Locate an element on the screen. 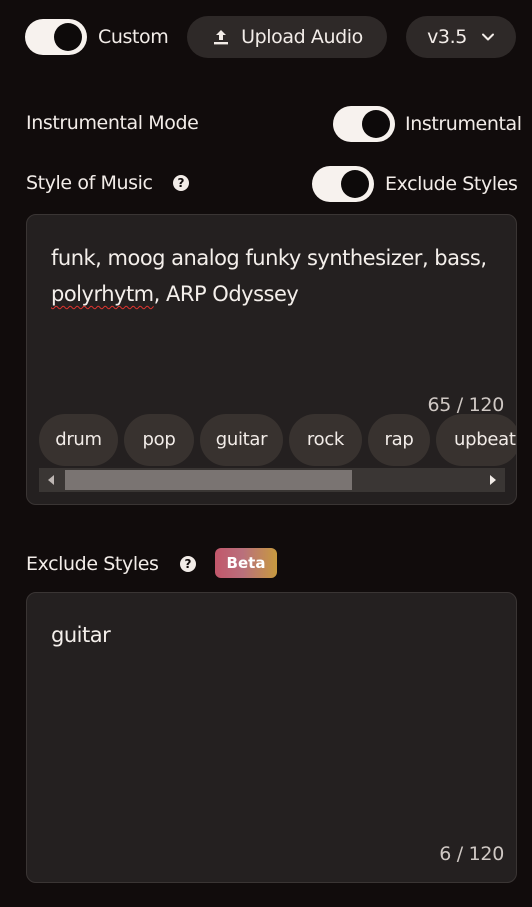 The height and width of the screenshot is (907, 532). misspelled-word: polyrhytm is located at coordinates (102, 294).